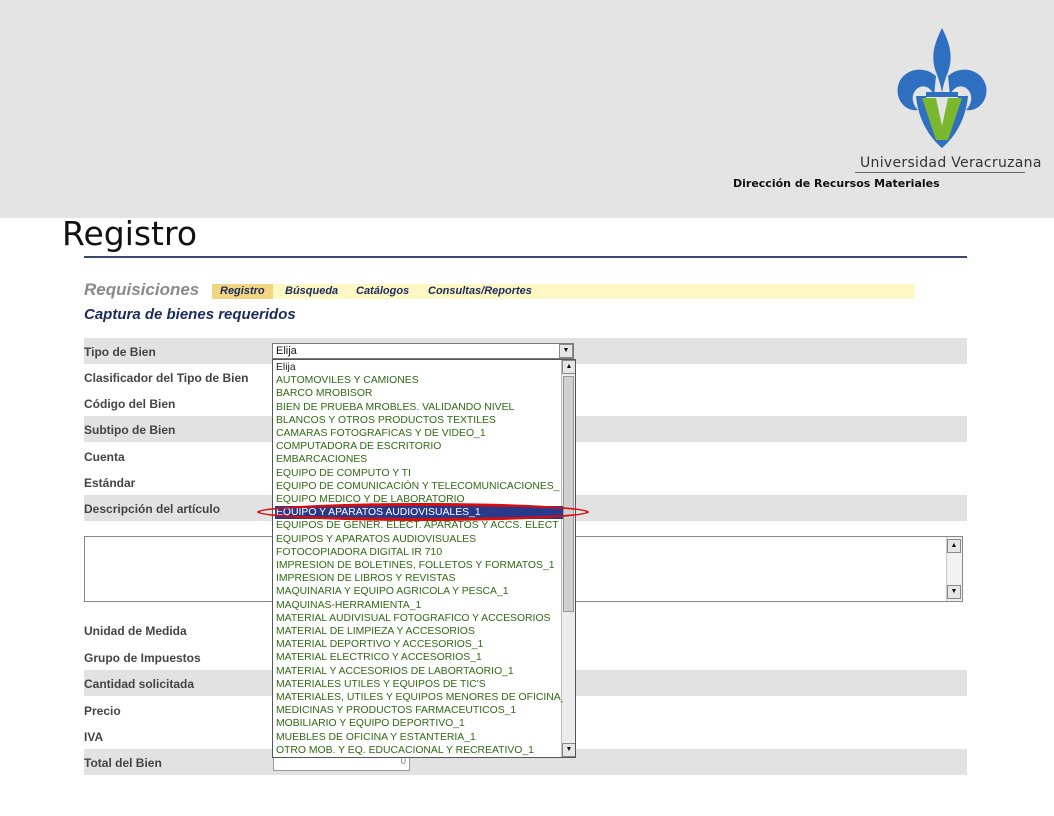  What do you see at coordinates (311, 291) in the screenshot?
I see `menu-item-busqueda: Búsqueda` at bounding box center [311, 291].